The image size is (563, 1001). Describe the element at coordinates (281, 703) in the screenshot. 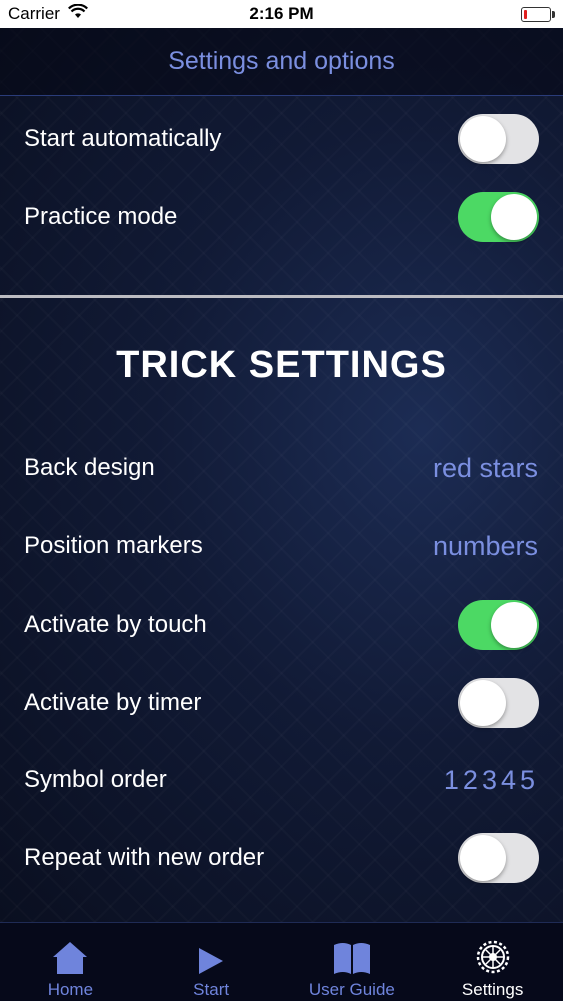

I see `activate-by-timer-row: Activate by timer` at that location.